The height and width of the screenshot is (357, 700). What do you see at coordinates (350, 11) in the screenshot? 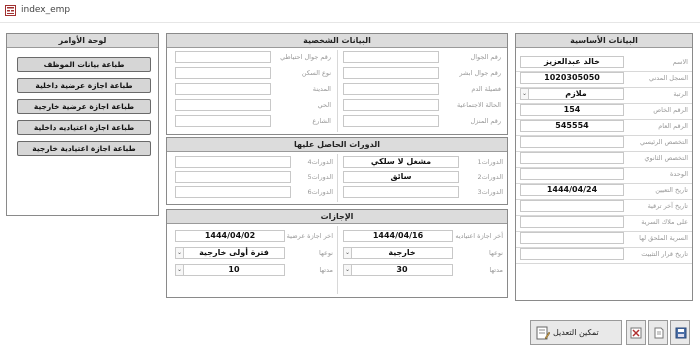
I see `title-bar: index_emp` at bounding box center [350, 11].